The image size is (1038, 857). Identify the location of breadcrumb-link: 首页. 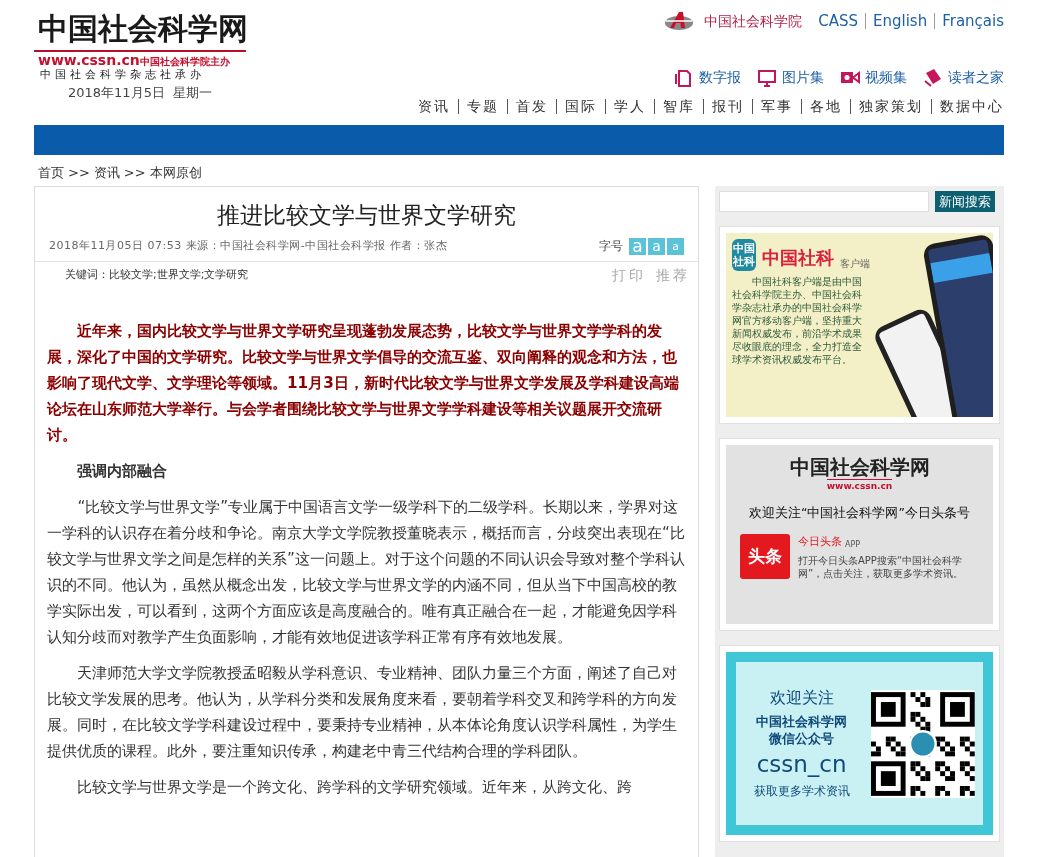
(51, 173).